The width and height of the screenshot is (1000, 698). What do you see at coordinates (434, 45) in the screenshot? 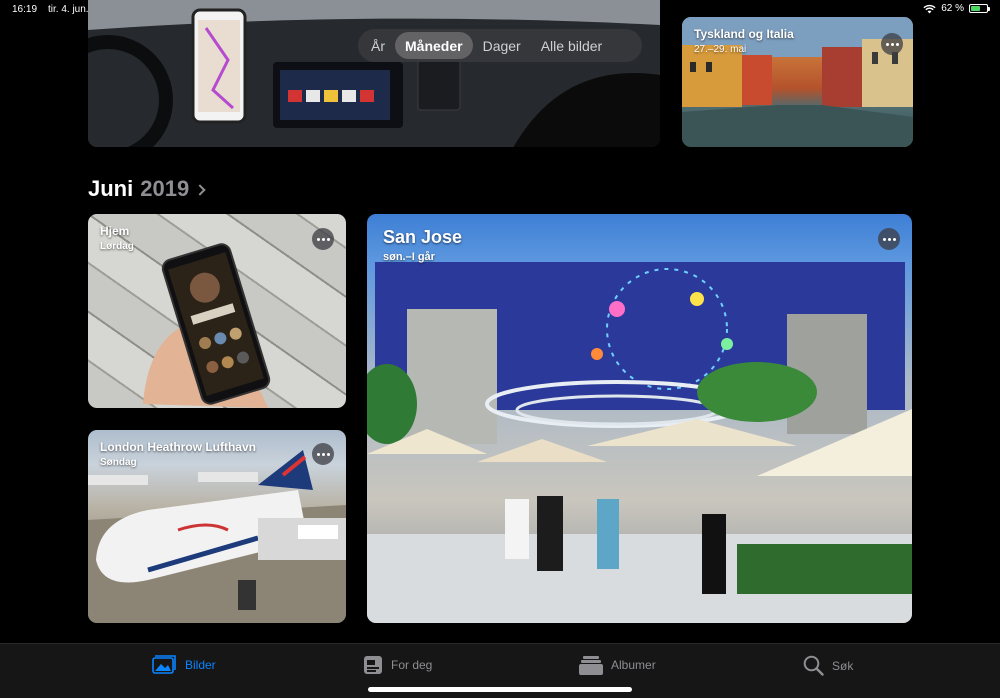
I see `segment-months: Måneder` at bounding box center [434, 45].